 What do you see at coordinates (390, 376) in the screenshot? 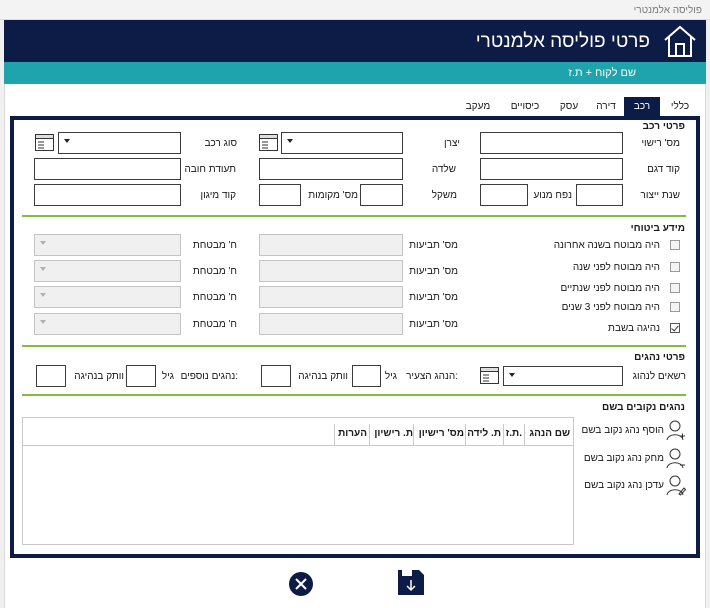
I see `young-driver-age-label: גיל` at bounding box center [390, 376].